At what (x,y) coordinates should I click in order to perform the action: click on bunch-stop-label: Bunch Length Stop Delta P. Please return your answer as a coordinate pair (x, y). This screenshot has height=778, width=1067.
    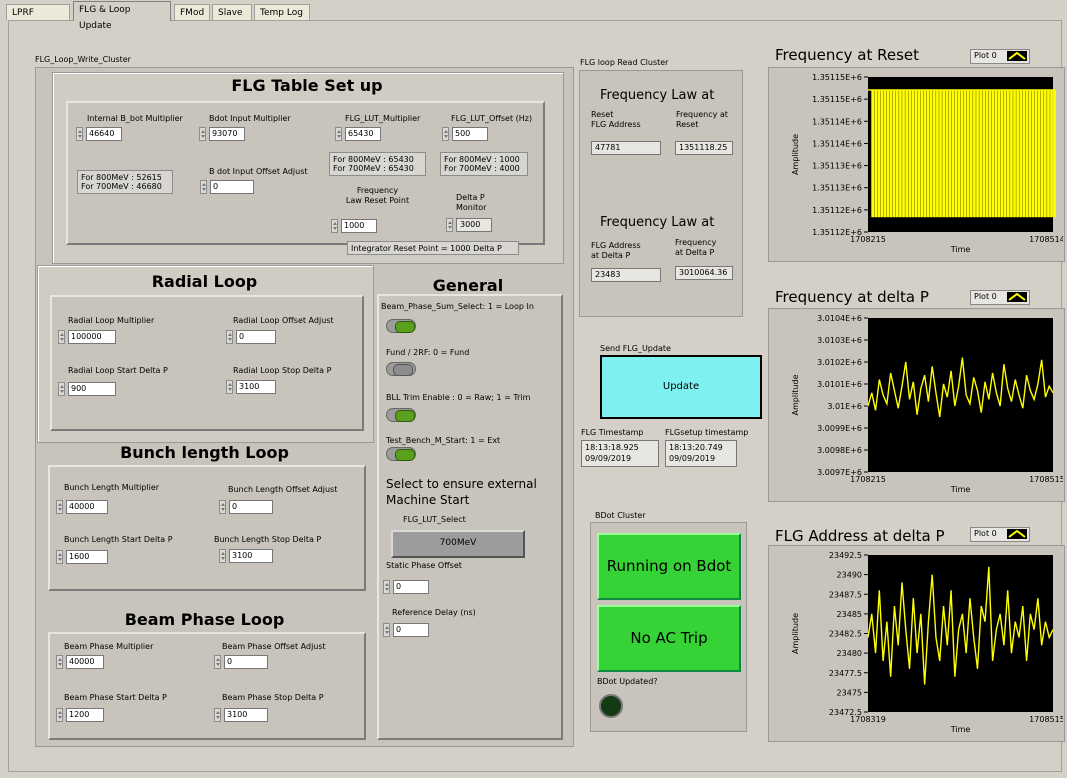
    Looking at the image, I should click on (268, 539).